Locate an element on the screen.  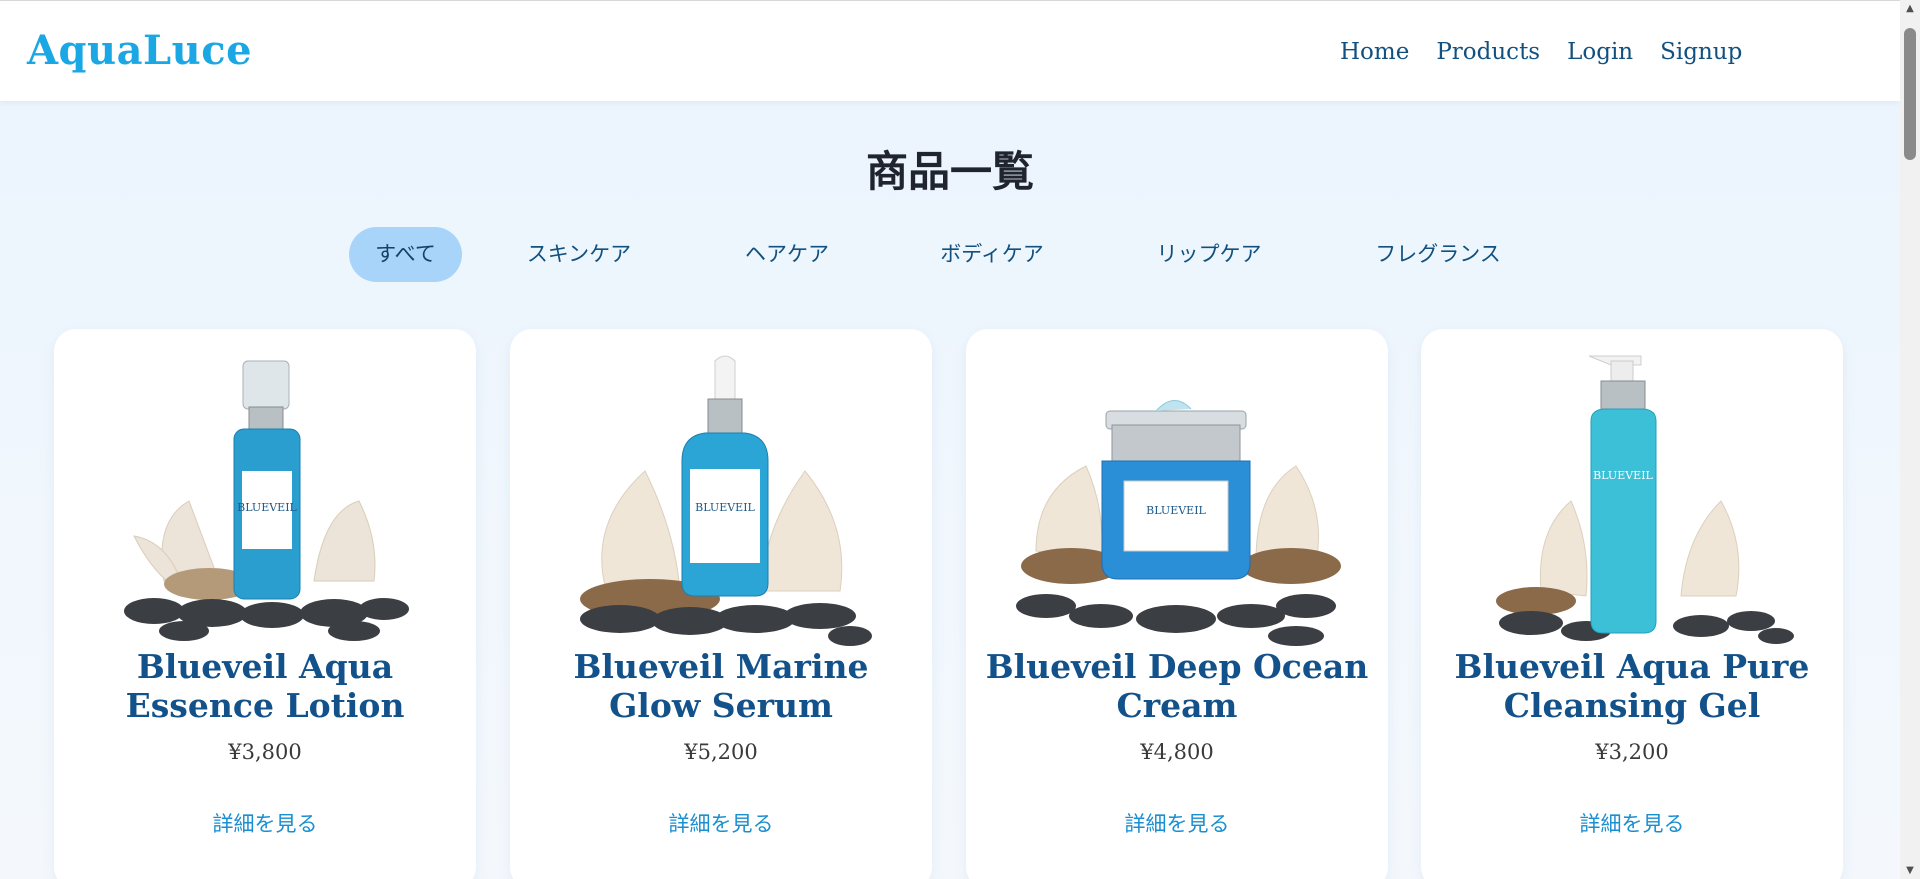
tab-haircare: ヘアケア is located at coordinates (787, 254).